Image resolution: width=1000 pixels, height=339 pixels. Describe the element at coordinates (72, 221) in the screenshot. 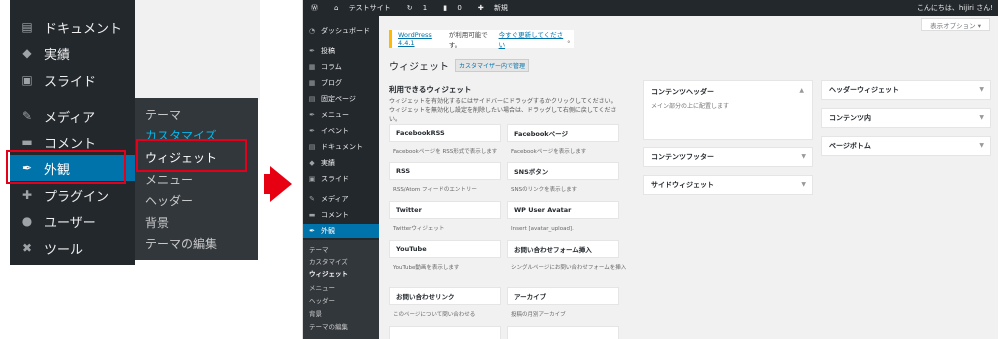

I see `zoom-menu-item-users: ● ユーザー` at that location.